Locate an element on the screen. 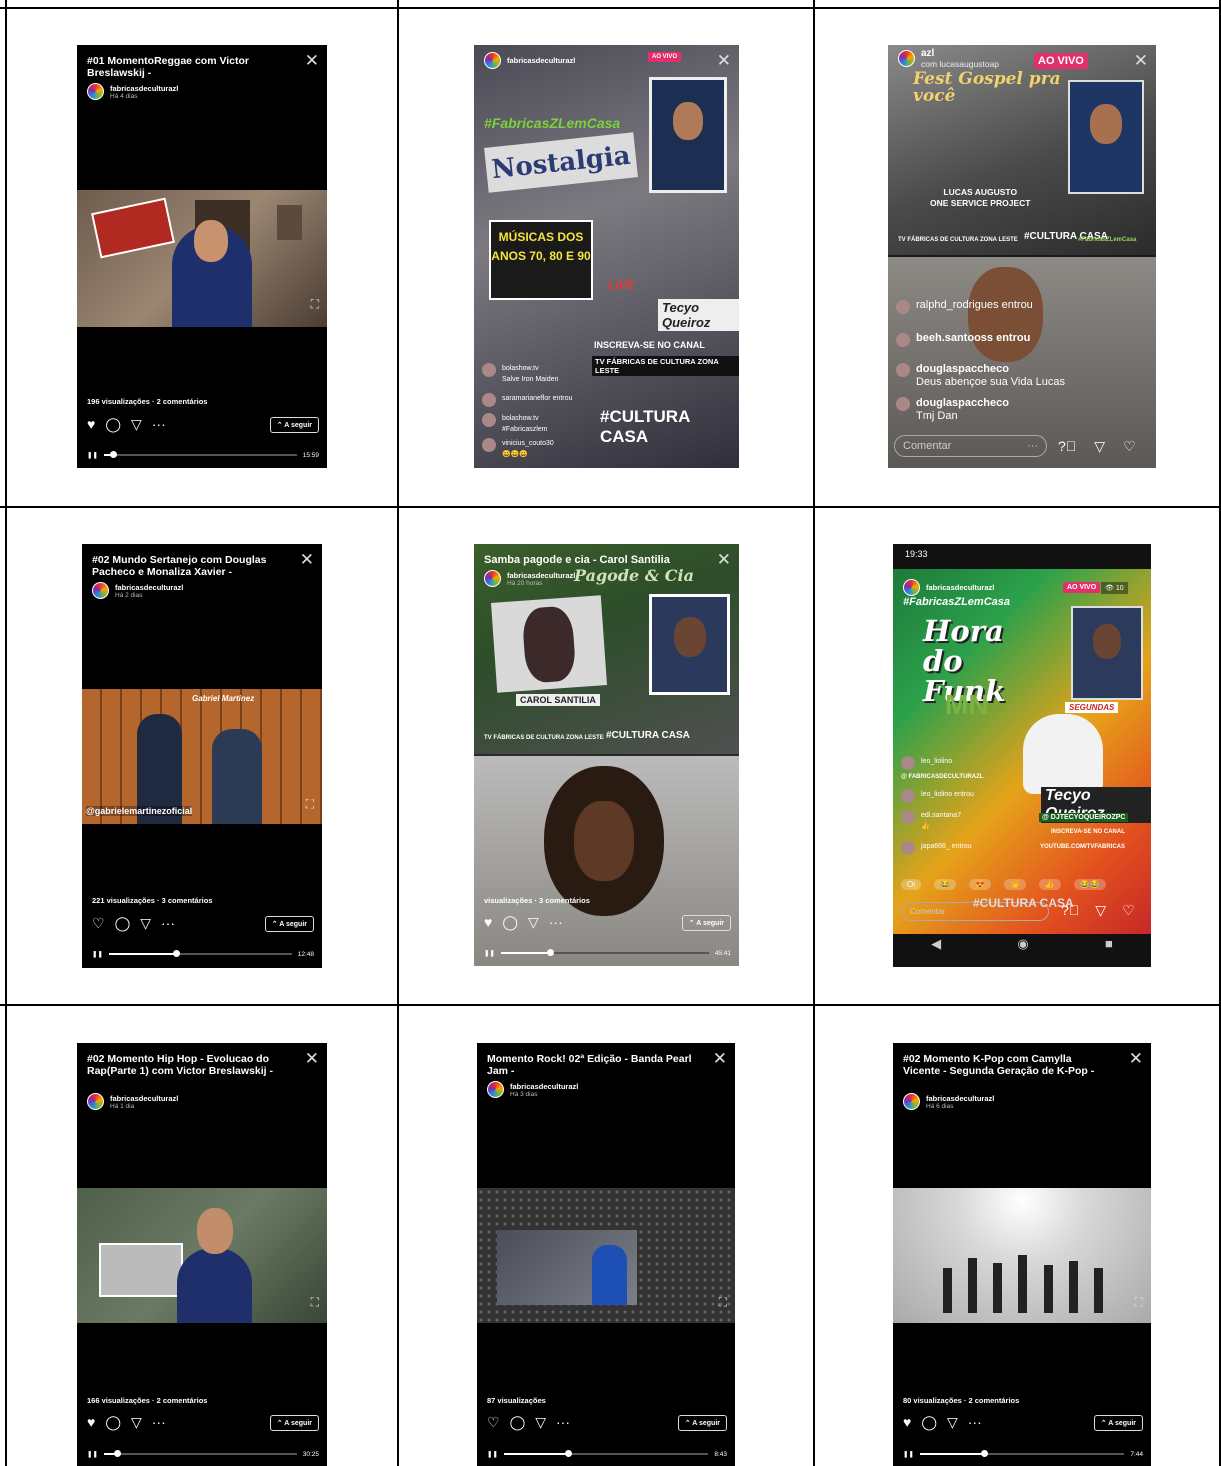 This screenshot has height=1466, width=1221. reaction-chip: Oi is located at coordinates (911, 884).